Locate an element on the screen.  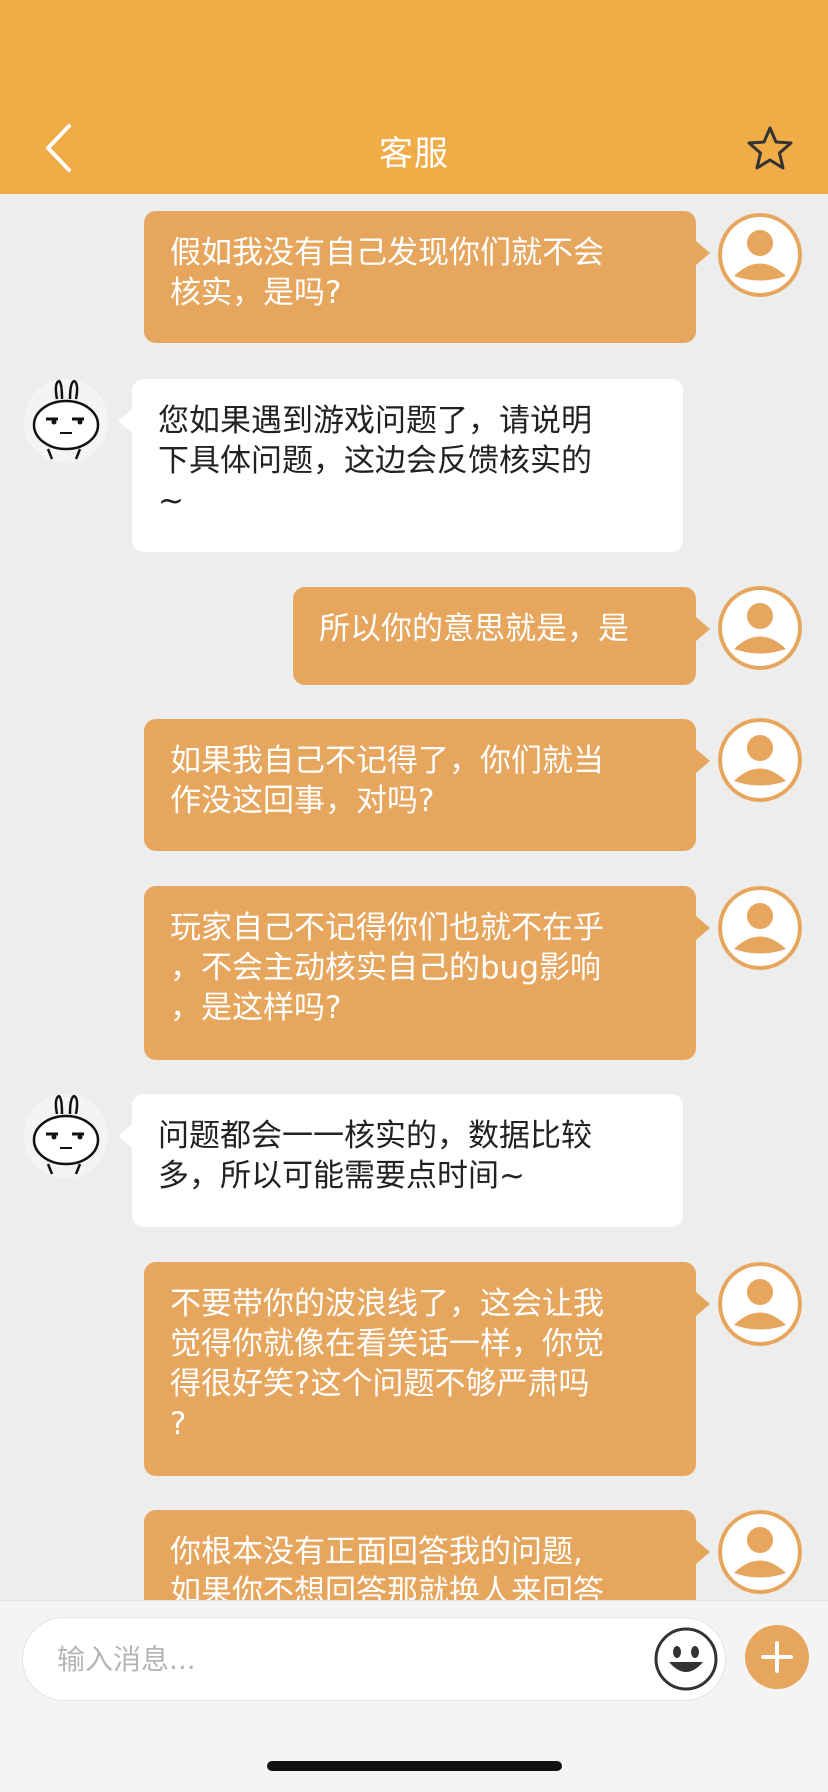
plus-icon is located at coordinates (777, 1657).